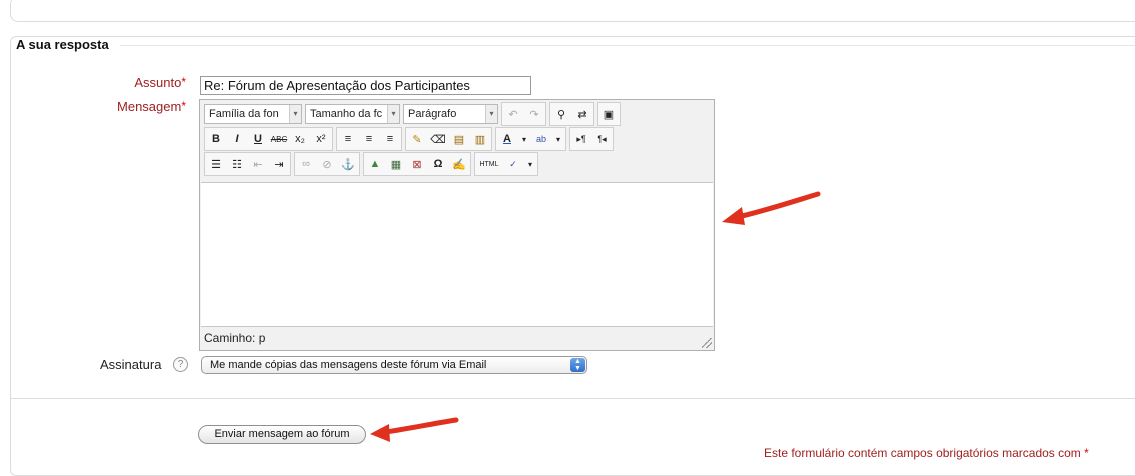 Image resolution: width=1135 pixels, height=476 pixels. I want to click on fullscreen-group: ▣, so click(609, 114).